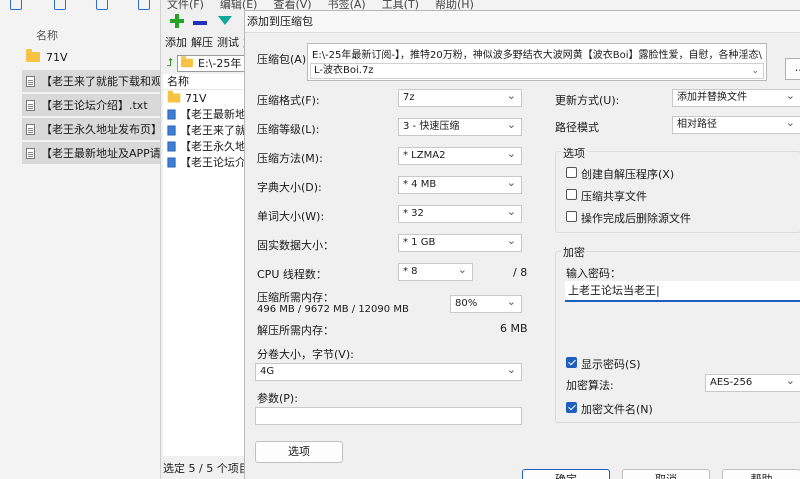  What do you see at coordinates (388, 372) in the screenshot?
I see `split-select: 4G` at bounding box center [388, 372].